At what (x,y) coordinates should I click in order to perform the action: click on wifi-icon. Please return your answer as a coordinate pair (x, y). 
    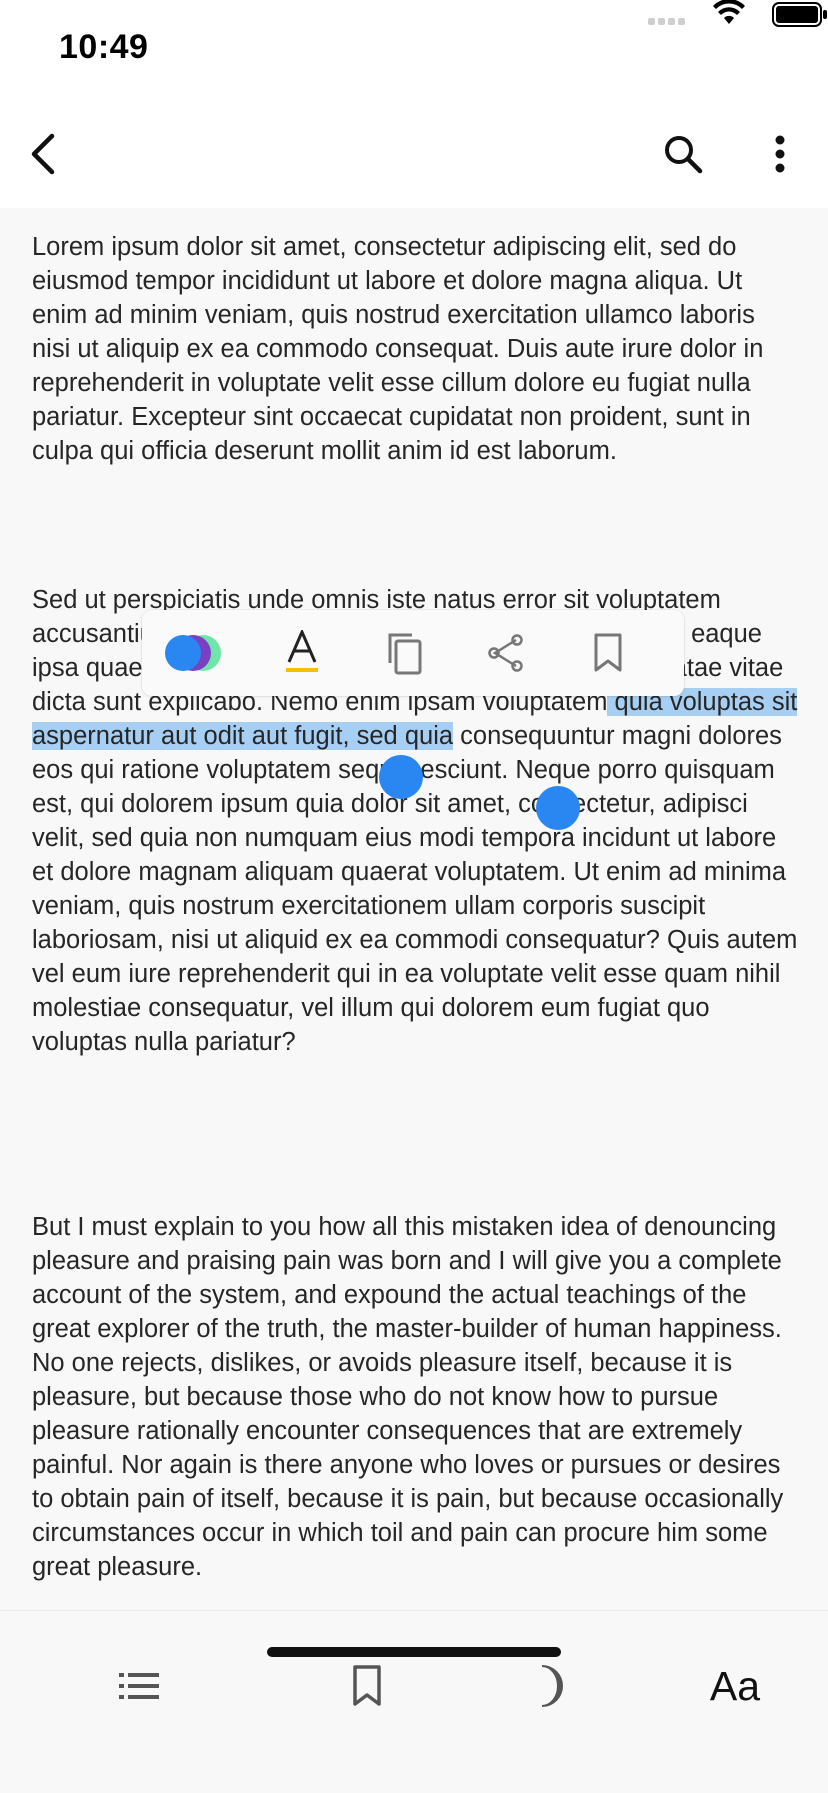
    Looking at the image, I should click on (729, 12).